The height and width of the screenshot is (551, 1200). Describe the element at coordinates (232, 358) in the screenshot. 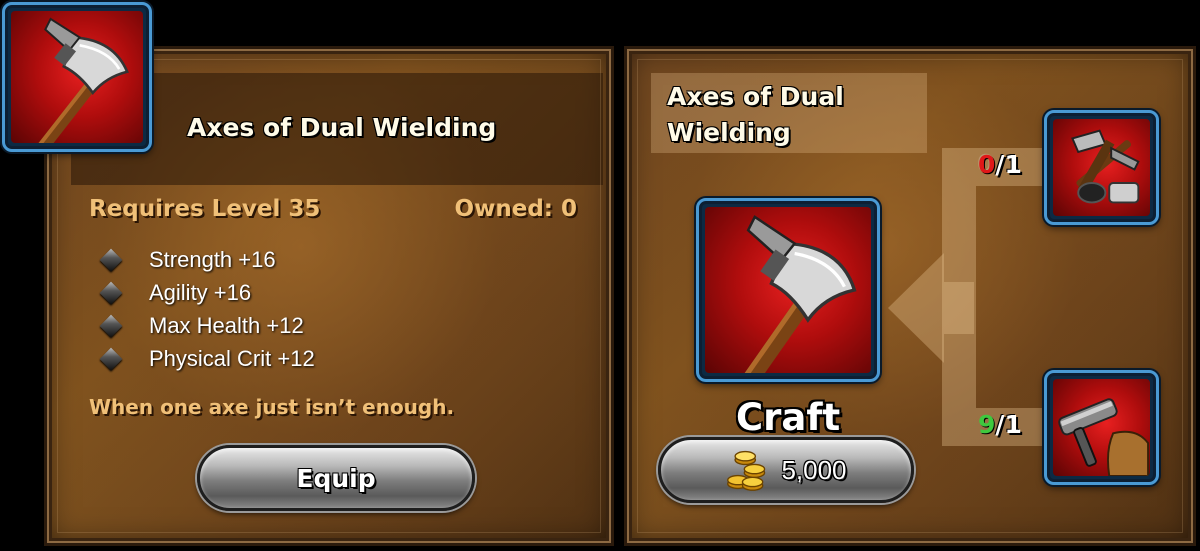

I see `stat-text: Physical Crit +12` at that location.